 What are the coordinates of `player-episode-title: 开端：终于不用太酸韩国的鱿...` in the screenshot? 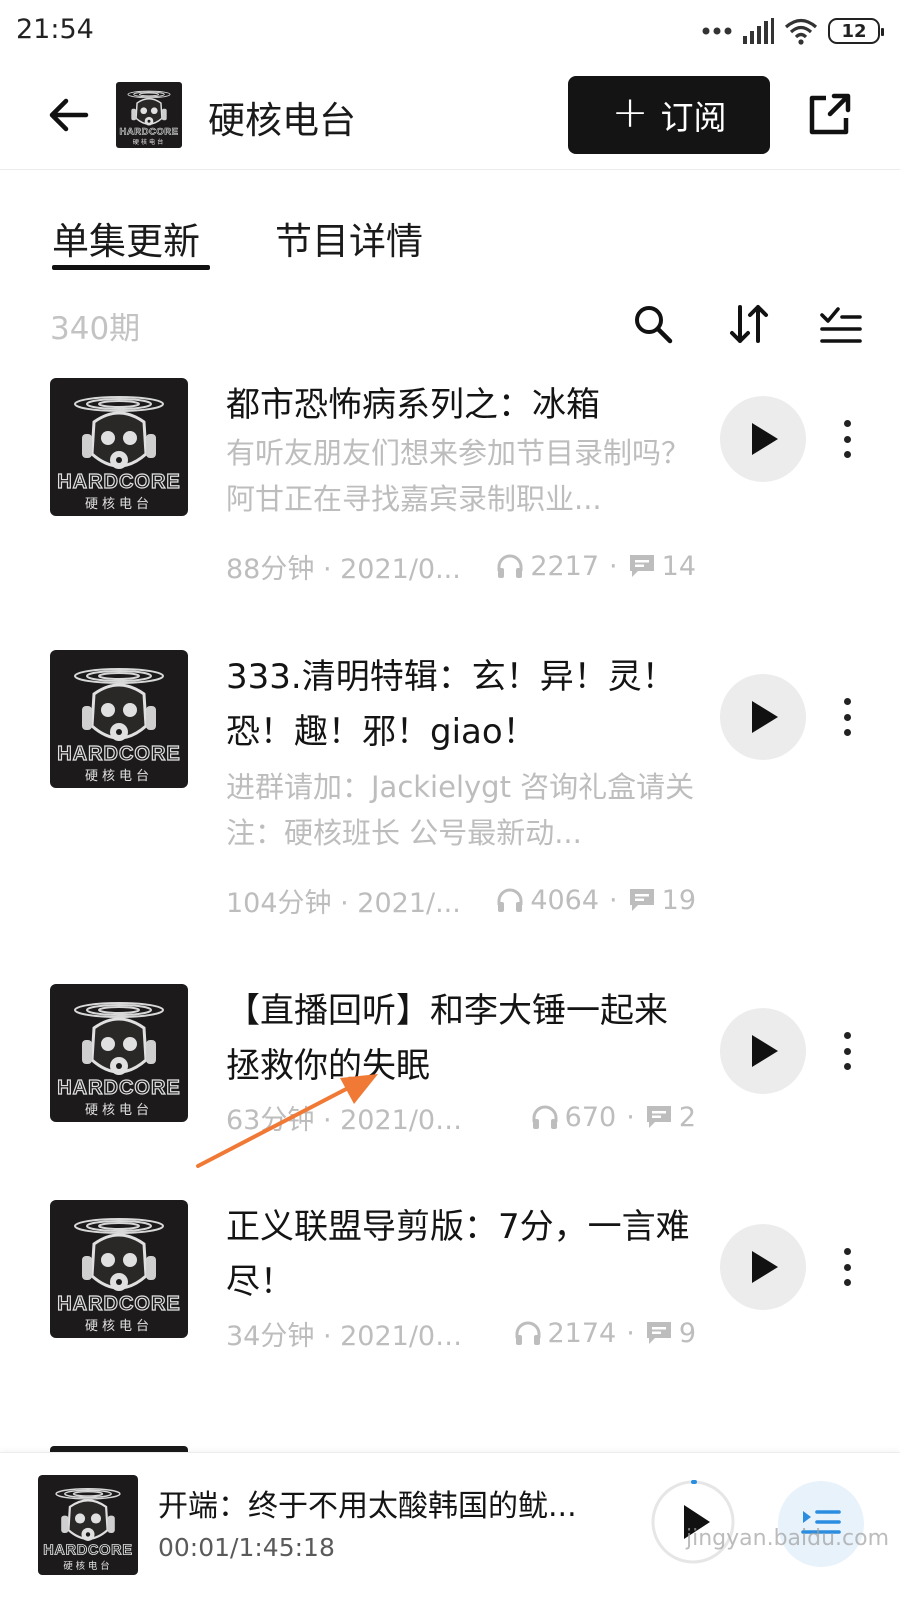 It's located at (367, 1506).